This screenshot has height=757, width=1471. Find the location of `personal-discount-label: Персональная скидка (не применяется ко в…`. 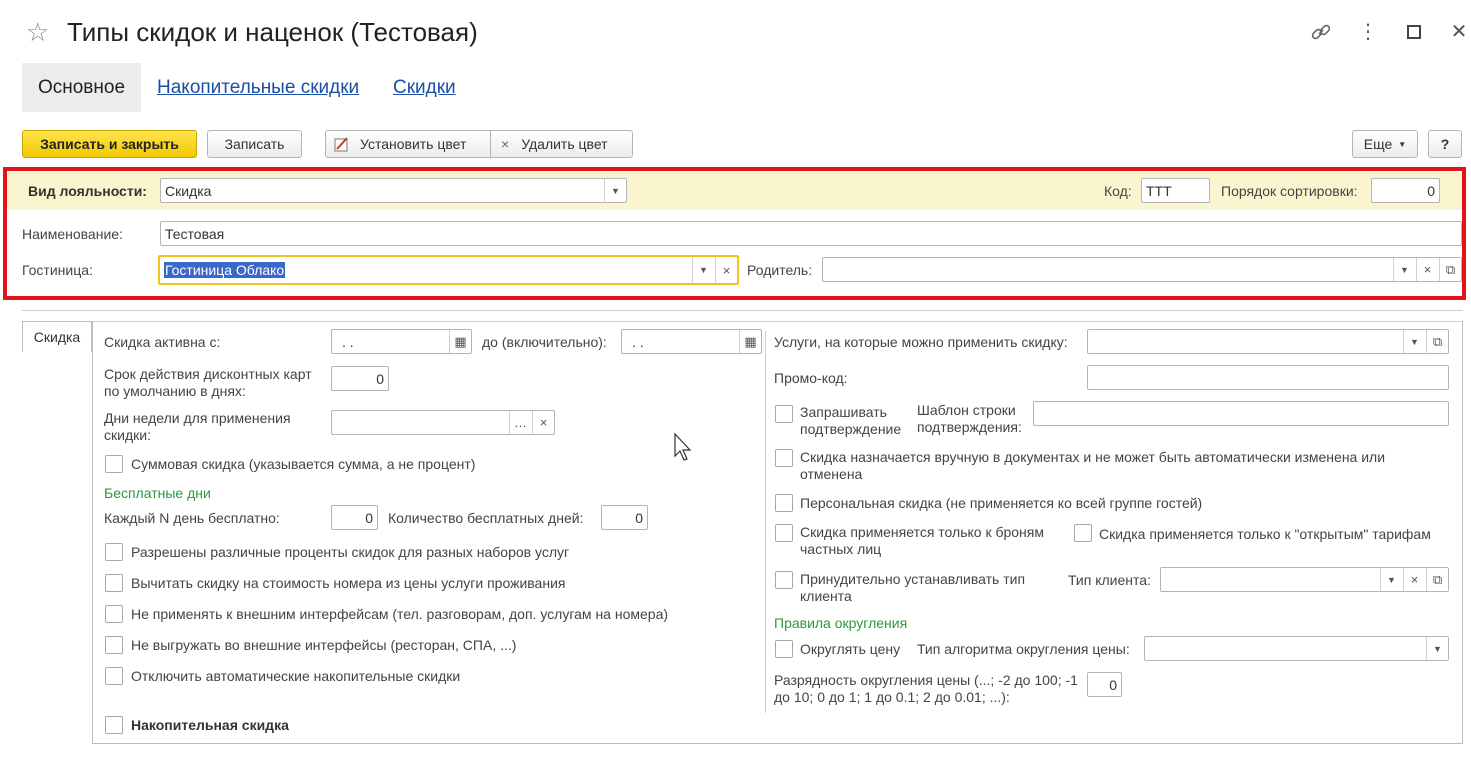

personal-discount-label: Персональная скидка (не применяется ко в… is located at coordinates (1001, 503).